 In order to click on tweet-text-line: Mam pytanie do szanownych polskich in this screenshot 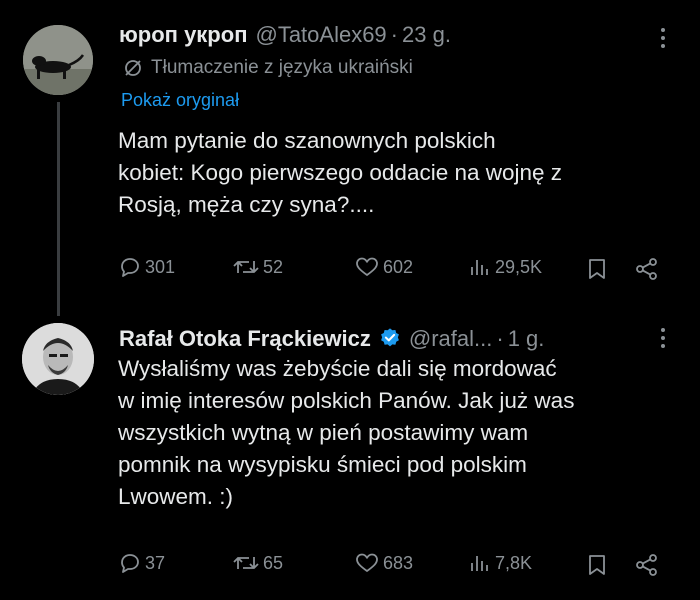, I will do `click(307, 140)`.